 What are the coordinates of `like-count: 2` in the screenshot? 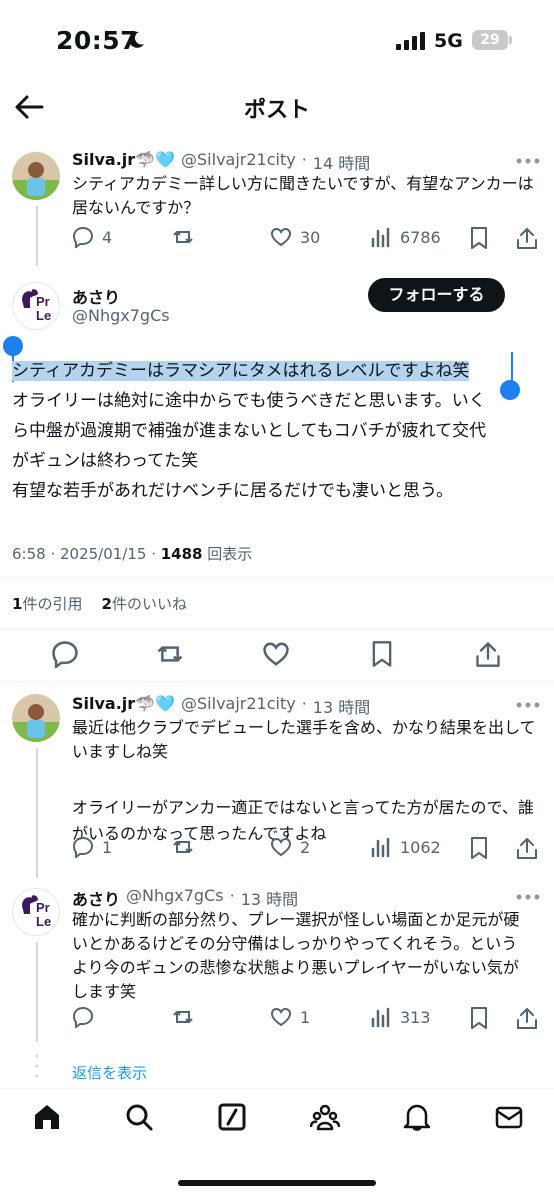 It's located at (305, 847).